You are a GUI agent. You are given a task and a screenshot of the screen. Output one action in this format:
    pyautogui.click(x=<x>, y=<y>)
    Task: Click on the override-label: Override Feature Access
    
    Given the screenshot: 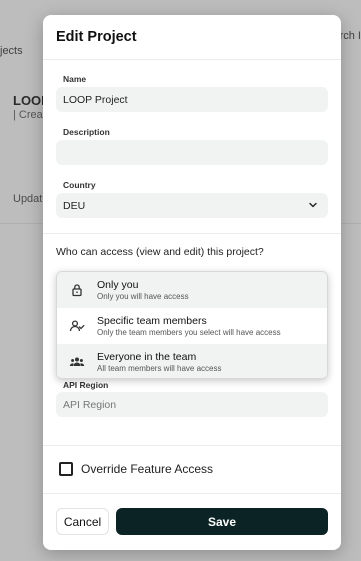 What is the action you would take?
    pyautogui.click(x=147, y=469)
    